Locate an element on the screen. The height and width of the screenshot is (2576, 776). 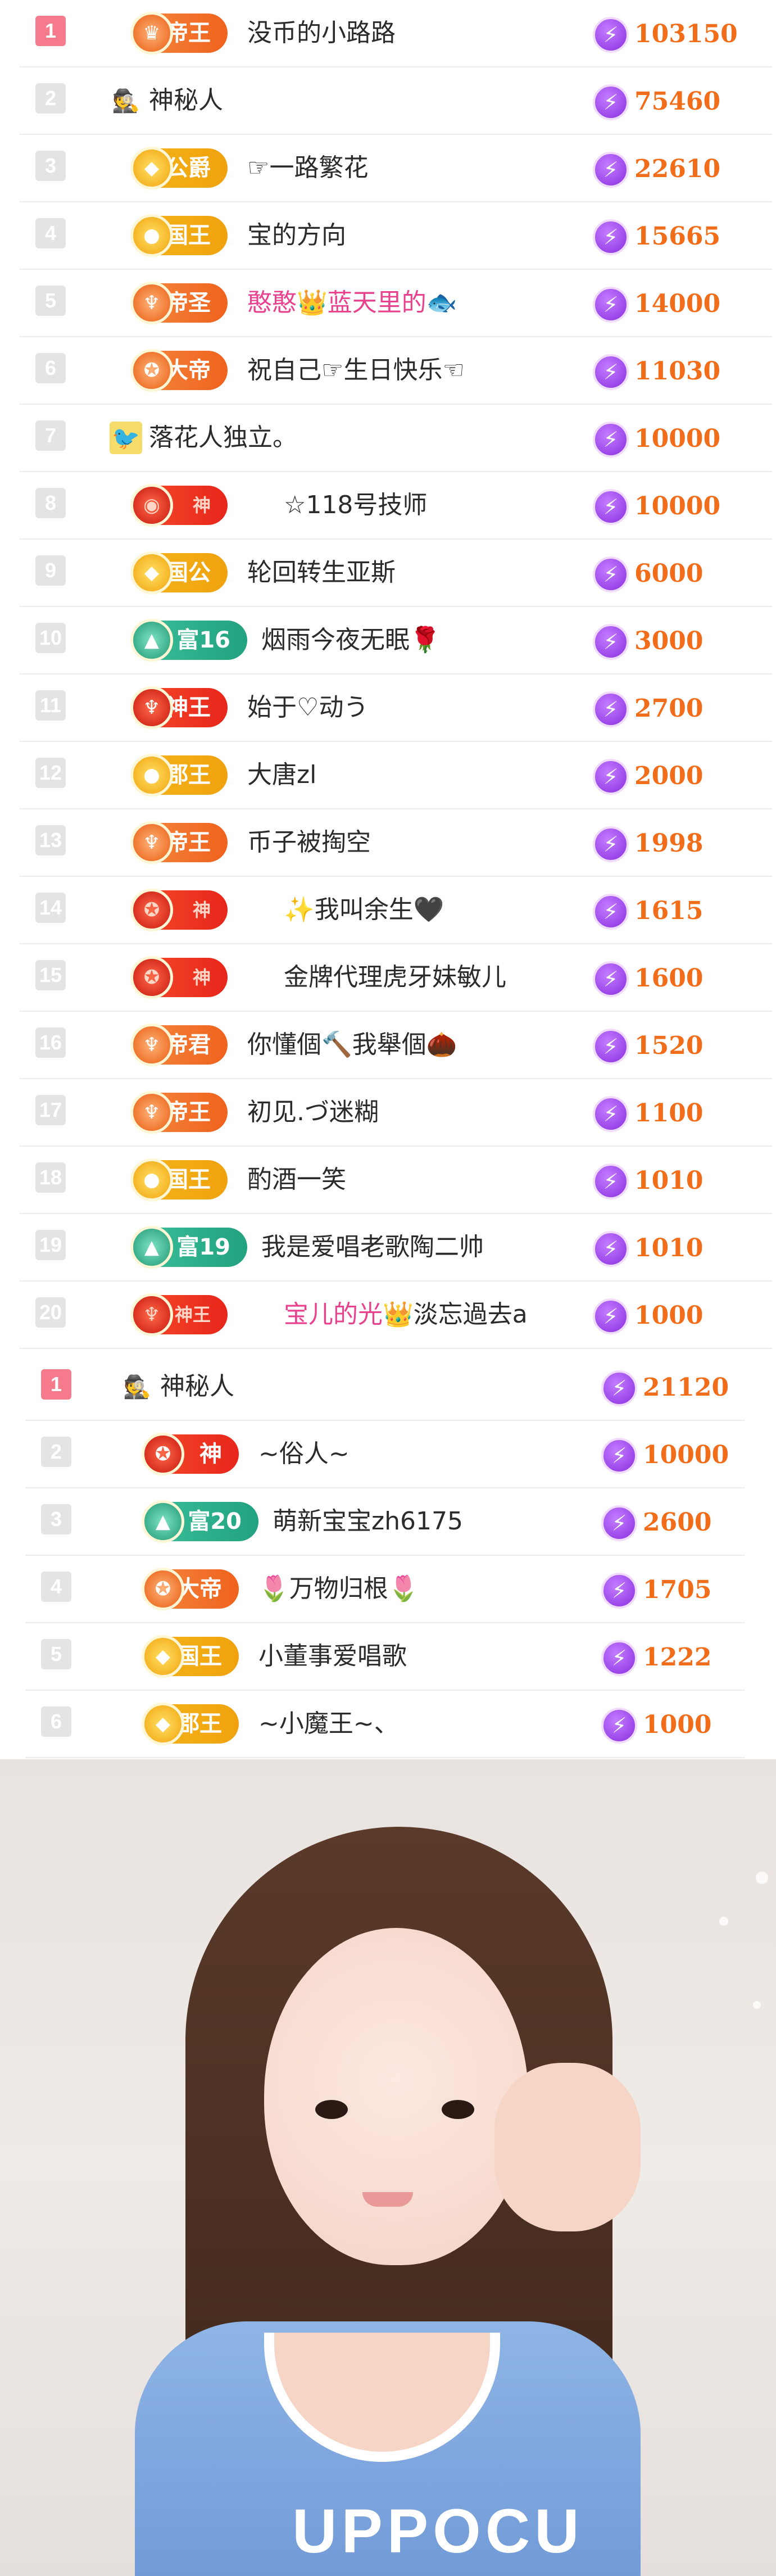
ranking-row: 14 ✪ 神 ✨我叫余生🖤 ⚡ 1615 is located at coordinates (396, 910).